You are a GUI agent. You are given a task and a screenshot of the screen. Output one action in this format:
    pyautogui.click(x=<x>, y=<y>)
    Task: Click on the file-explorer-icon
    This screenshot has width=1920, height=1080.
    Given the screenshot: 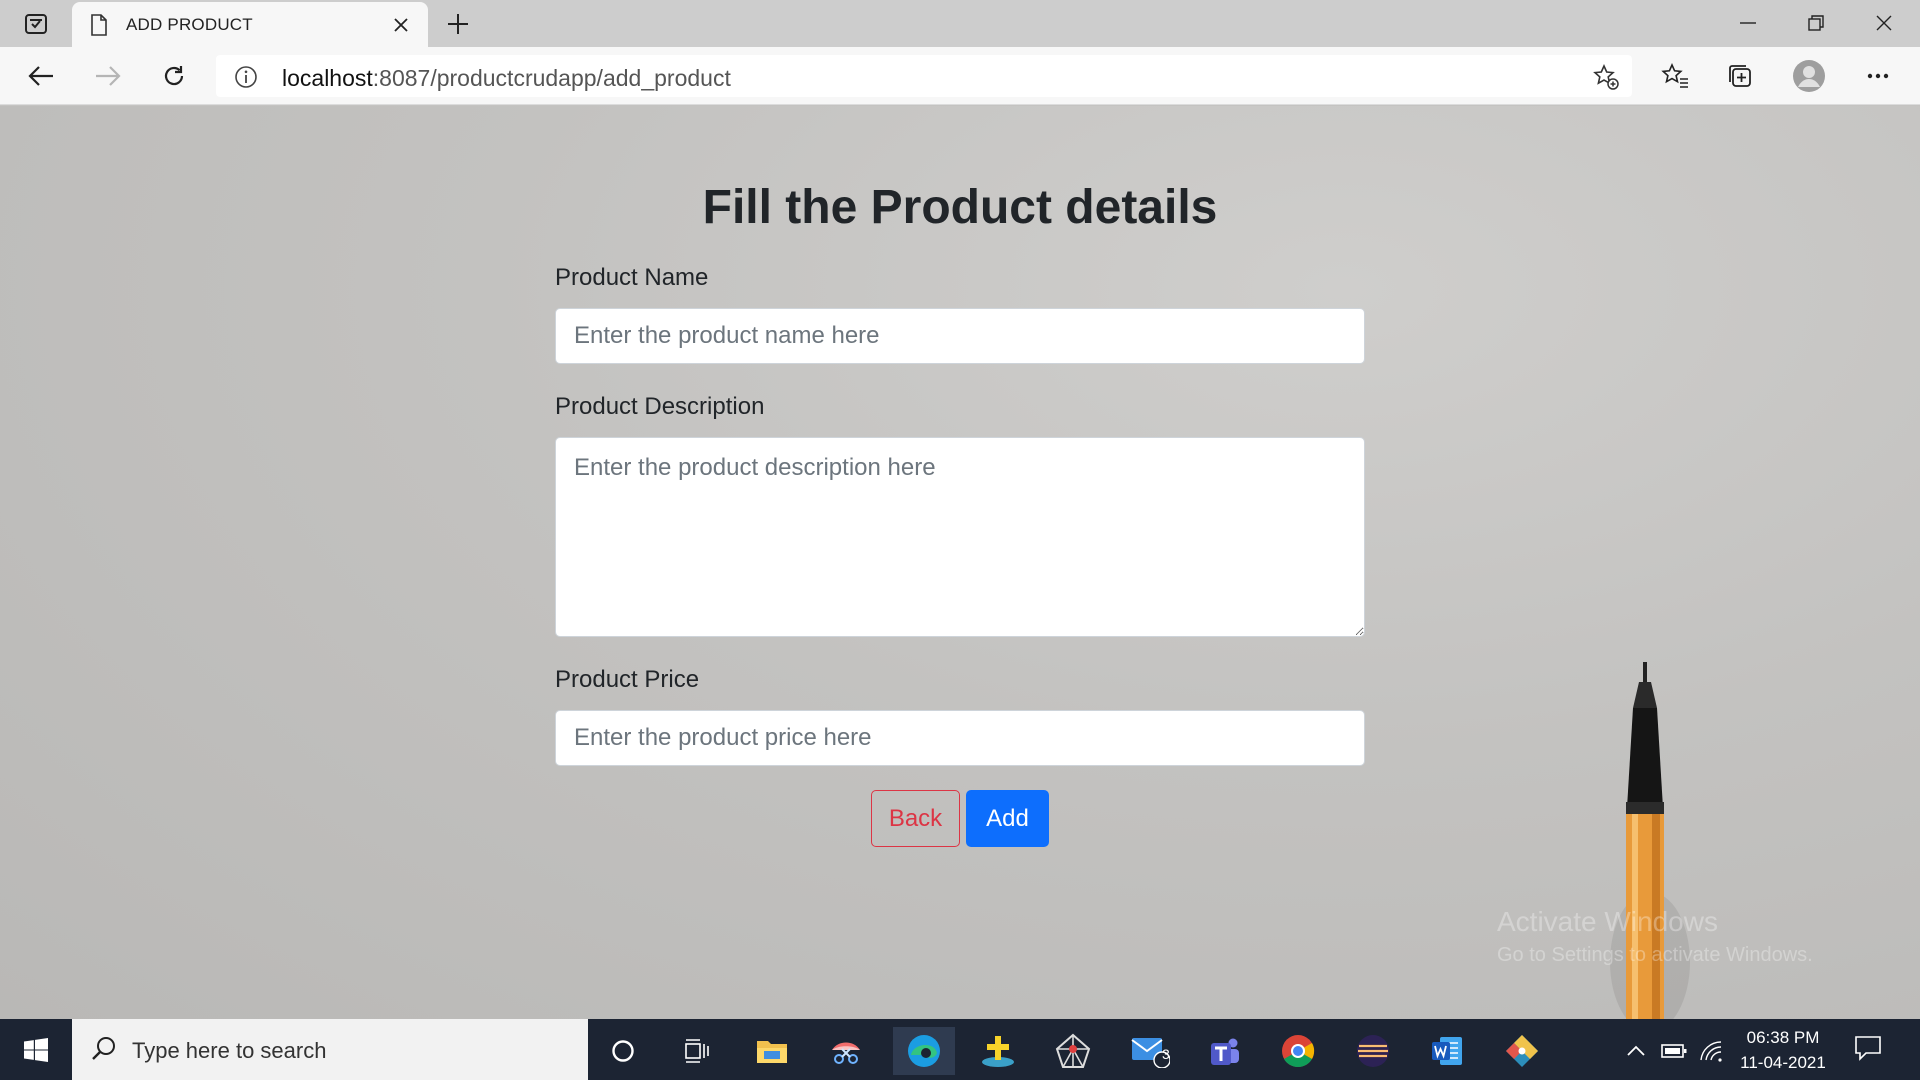 What is the action you would take?
    pyautogui.click(x=772, y=1051)
    